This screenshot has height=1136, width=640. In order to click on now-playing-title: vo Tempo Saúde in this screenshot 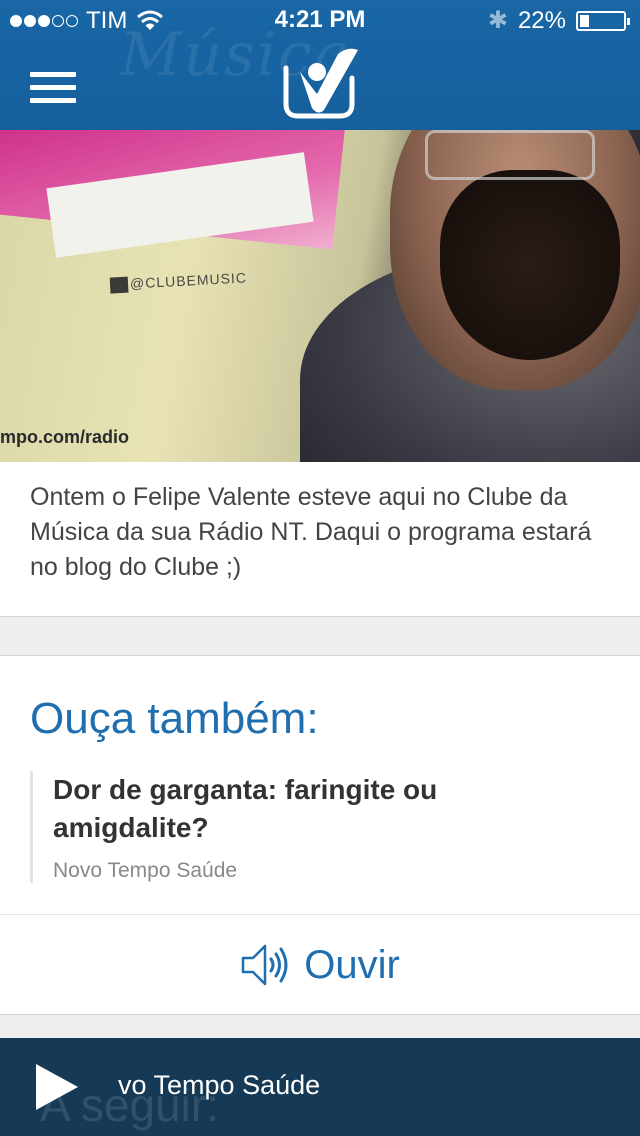, I will do `click(219, 1085)`.